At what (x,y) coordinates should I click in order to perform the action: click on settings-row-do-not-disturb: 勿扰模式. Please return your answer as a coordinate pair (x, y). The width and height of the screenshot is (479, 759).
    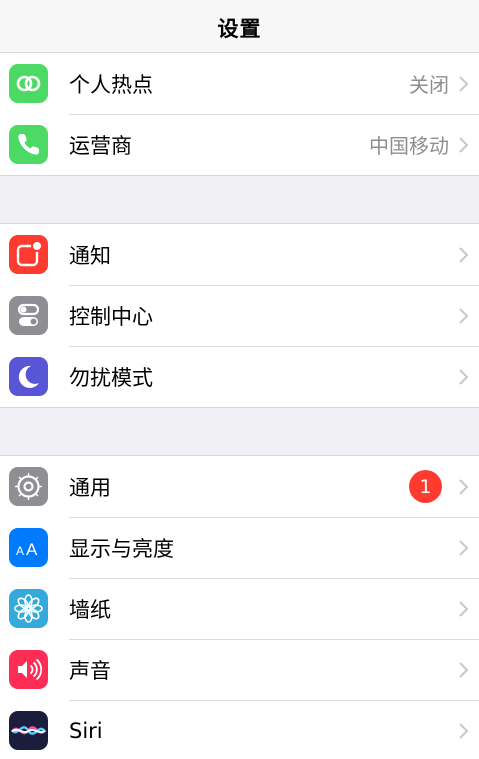
    Looking at the image, I should click on (239, 376).